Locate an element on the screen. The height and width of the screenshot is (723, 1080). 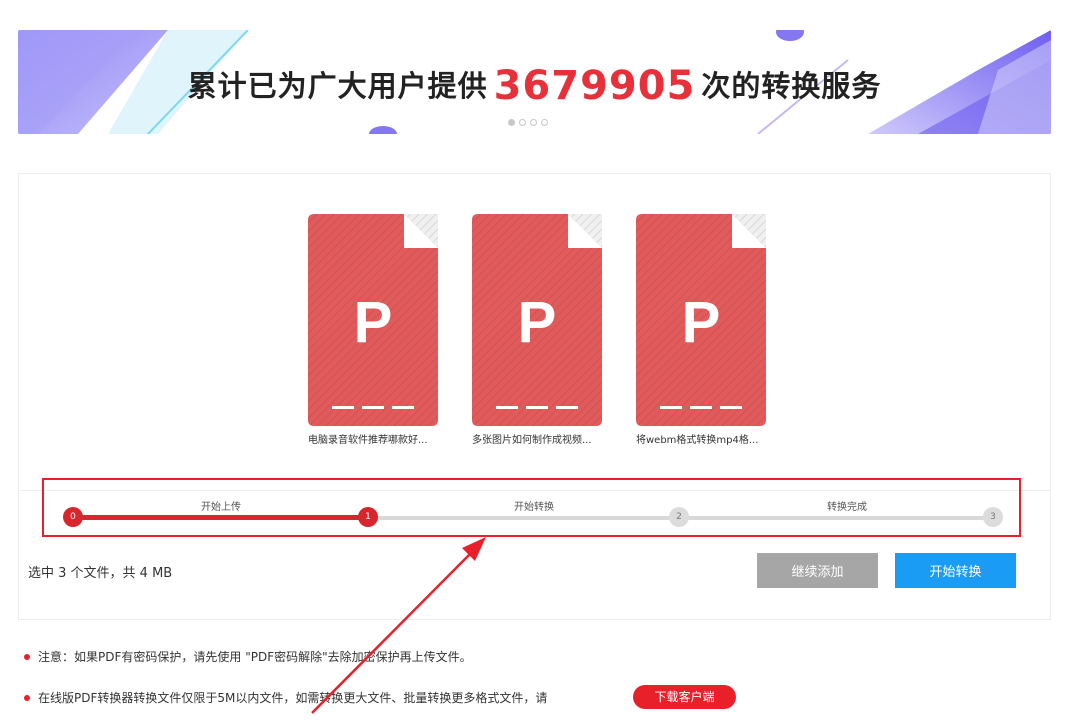
step-label-complete: 转换完成 is located at coordinates (847, 507).